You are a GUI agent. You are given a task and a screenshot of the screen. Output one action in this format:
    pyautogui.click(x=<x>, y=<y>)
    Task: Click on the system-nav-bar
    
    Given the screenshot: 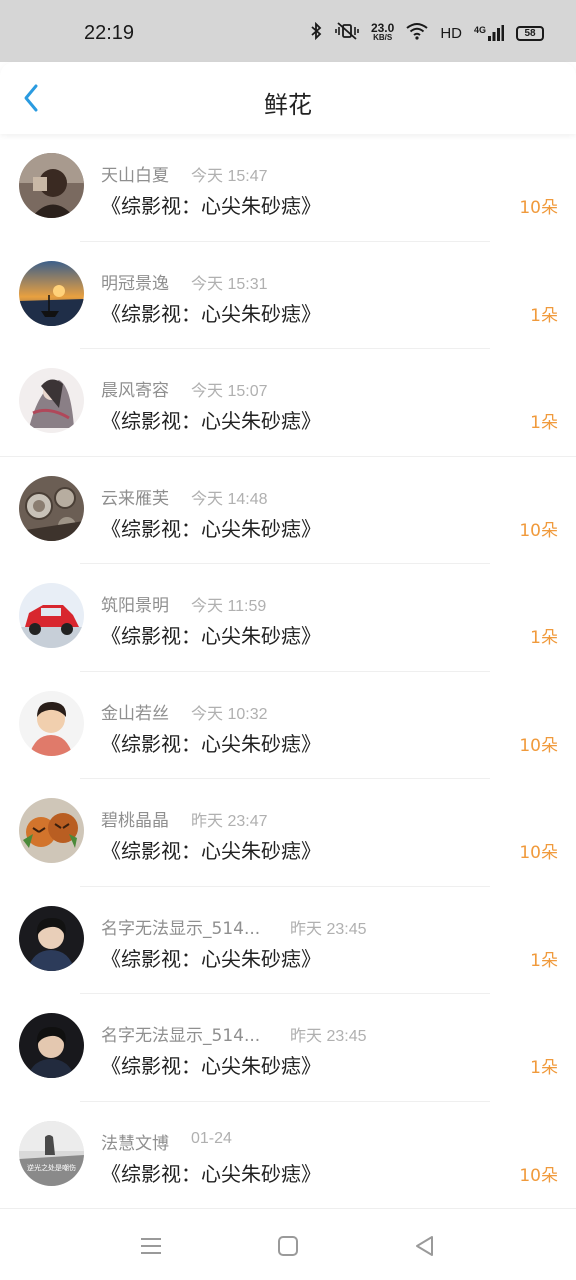 What is the action you would take?
    pyautogui.click(x=288, y=1244)
    